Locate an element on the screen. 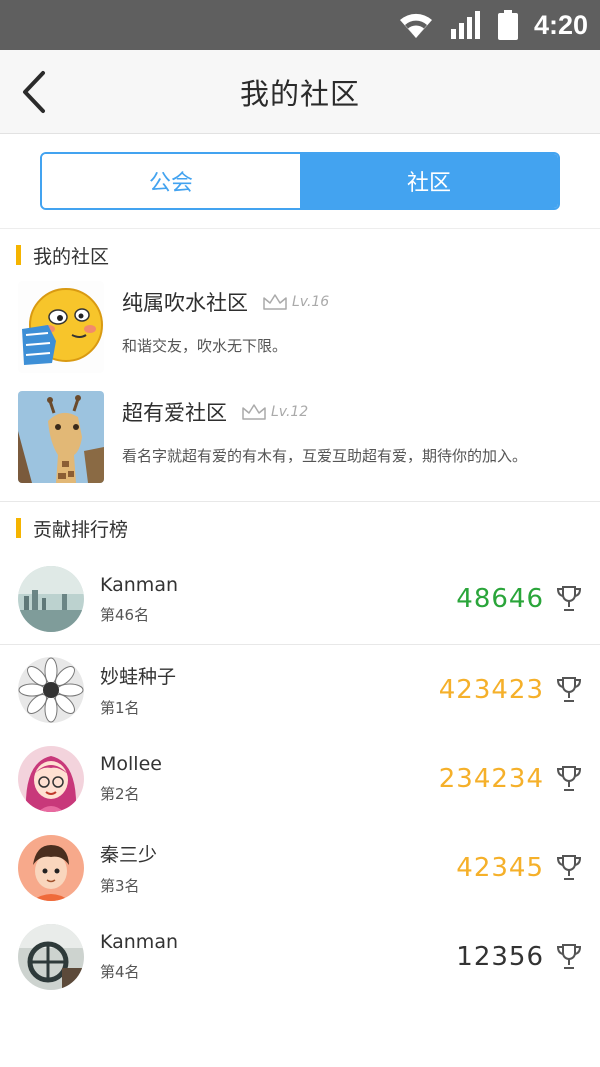  nav-bar: 我的社区 is located at coordinates (300, 92).